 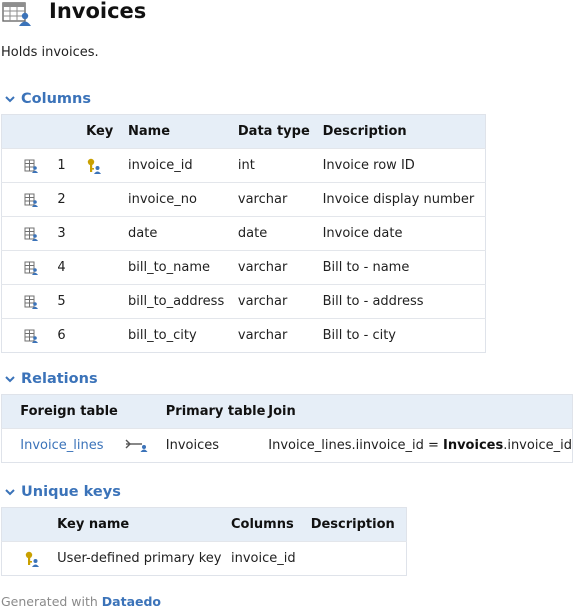 What do you see at coordinates (59, 379) in the screenshot?
I see `section-relations-heading: Relations` at bounding box center [59, 379].